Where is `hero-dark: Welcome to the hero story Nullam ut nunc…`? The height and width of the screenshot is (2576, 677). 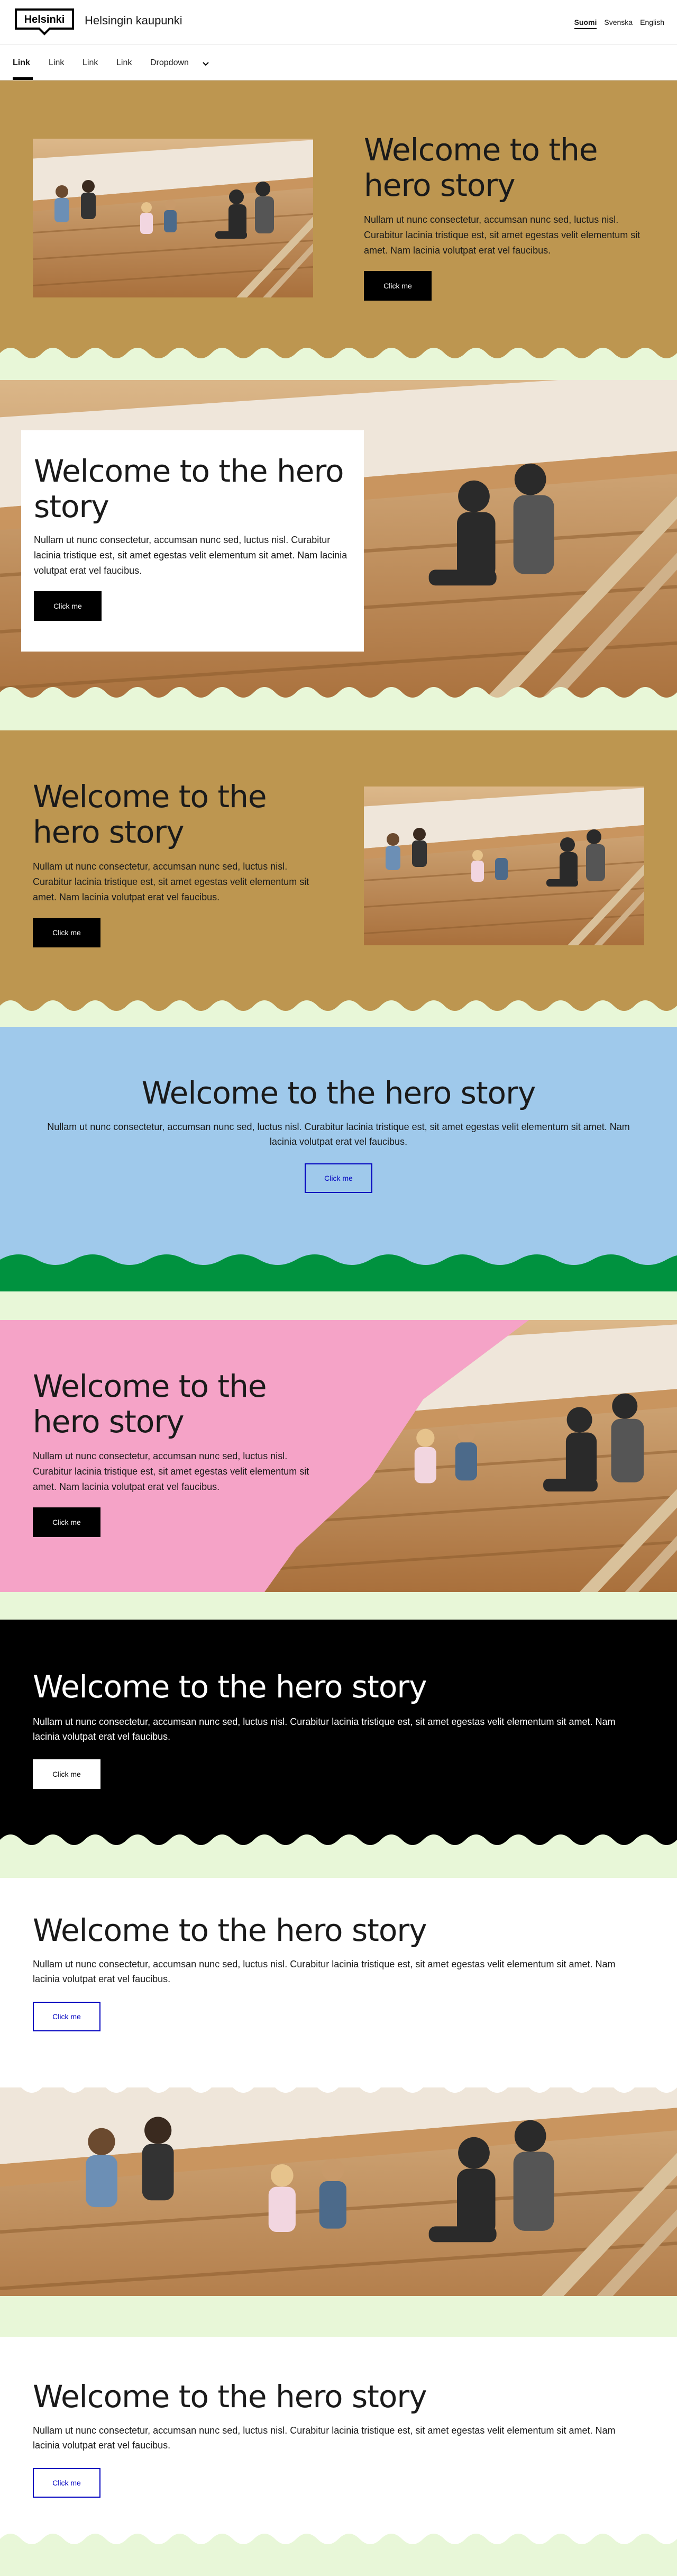 hero-dark: Welcome to the hero story Nullam ut nunc… is located at coordinates (338, 1735).